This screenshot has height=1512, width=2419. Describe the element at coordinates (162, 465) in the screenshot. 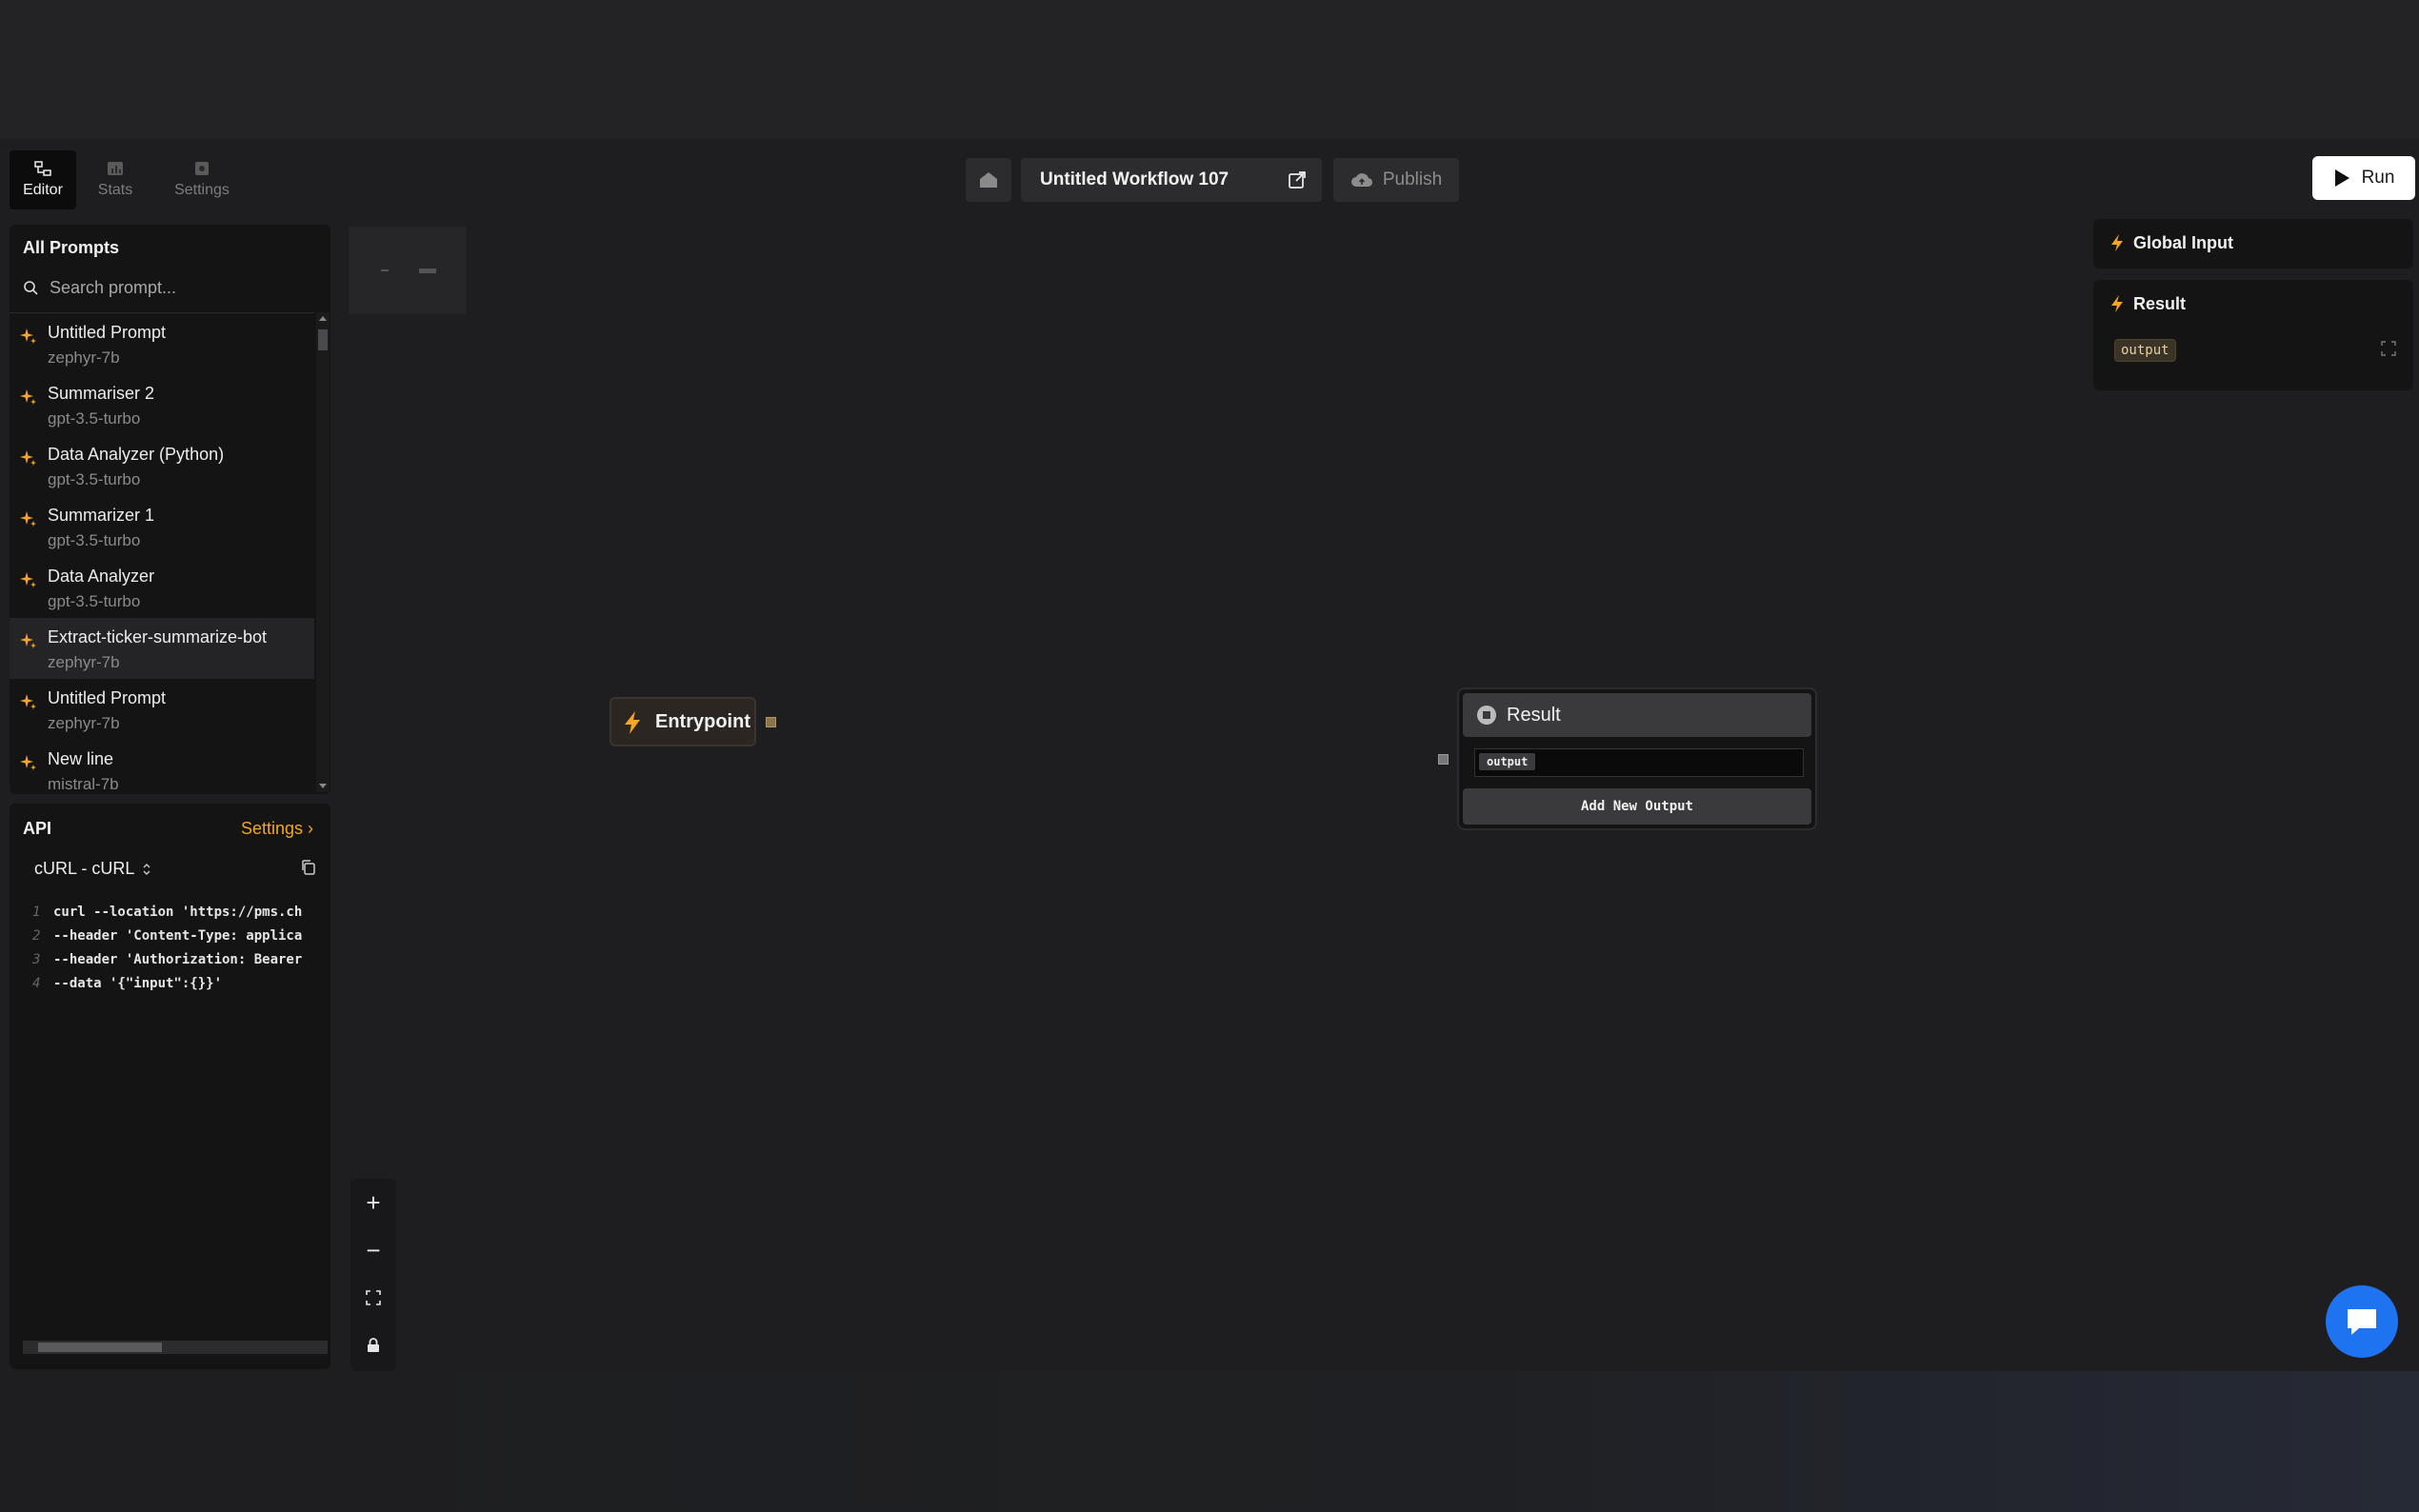

I see `list-item: Data Analyzer (Python) gpt-3.5-turbo` at that location.